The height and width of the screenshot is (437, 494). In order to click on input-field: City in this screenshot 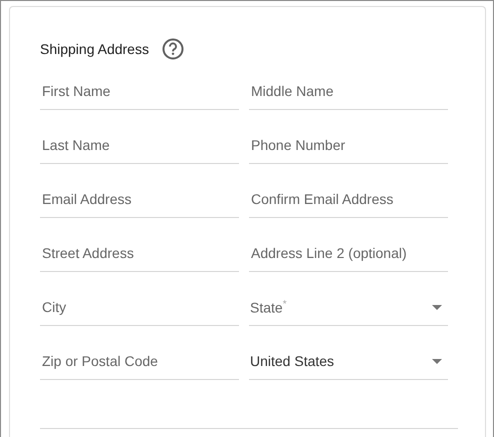, I will do `click(139, 307)`.